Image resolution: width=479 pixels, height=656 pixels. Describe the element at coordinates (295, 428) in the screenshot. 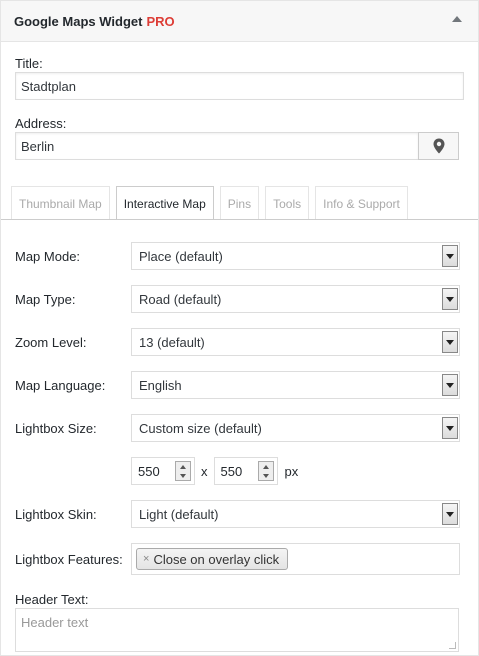

I see `lightbox-size-select: Custom size (default)` at that location.